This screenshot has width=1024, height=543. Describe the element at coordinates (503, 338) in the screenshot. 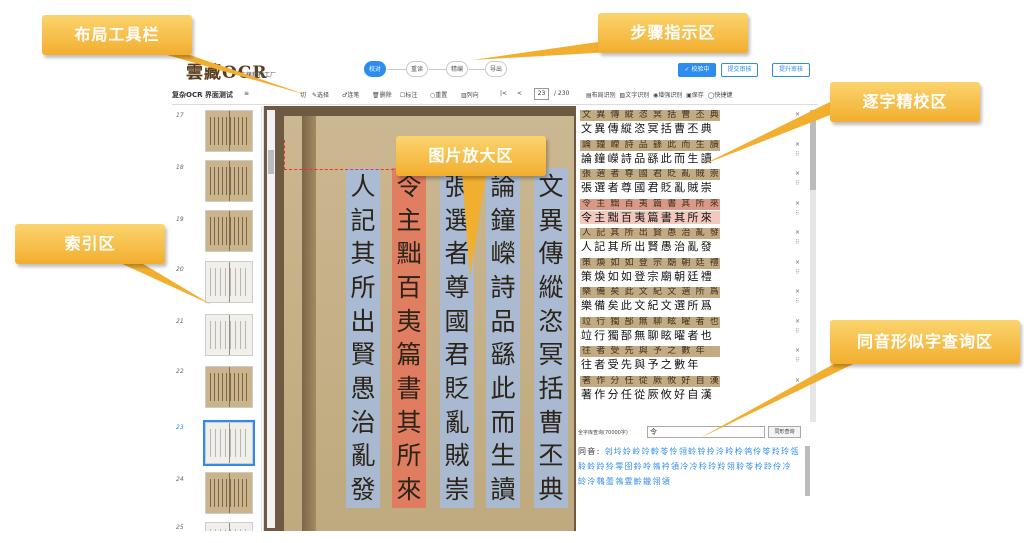

I see `text-column: 論鐘嶸詩品繇此而生讀` at that location.